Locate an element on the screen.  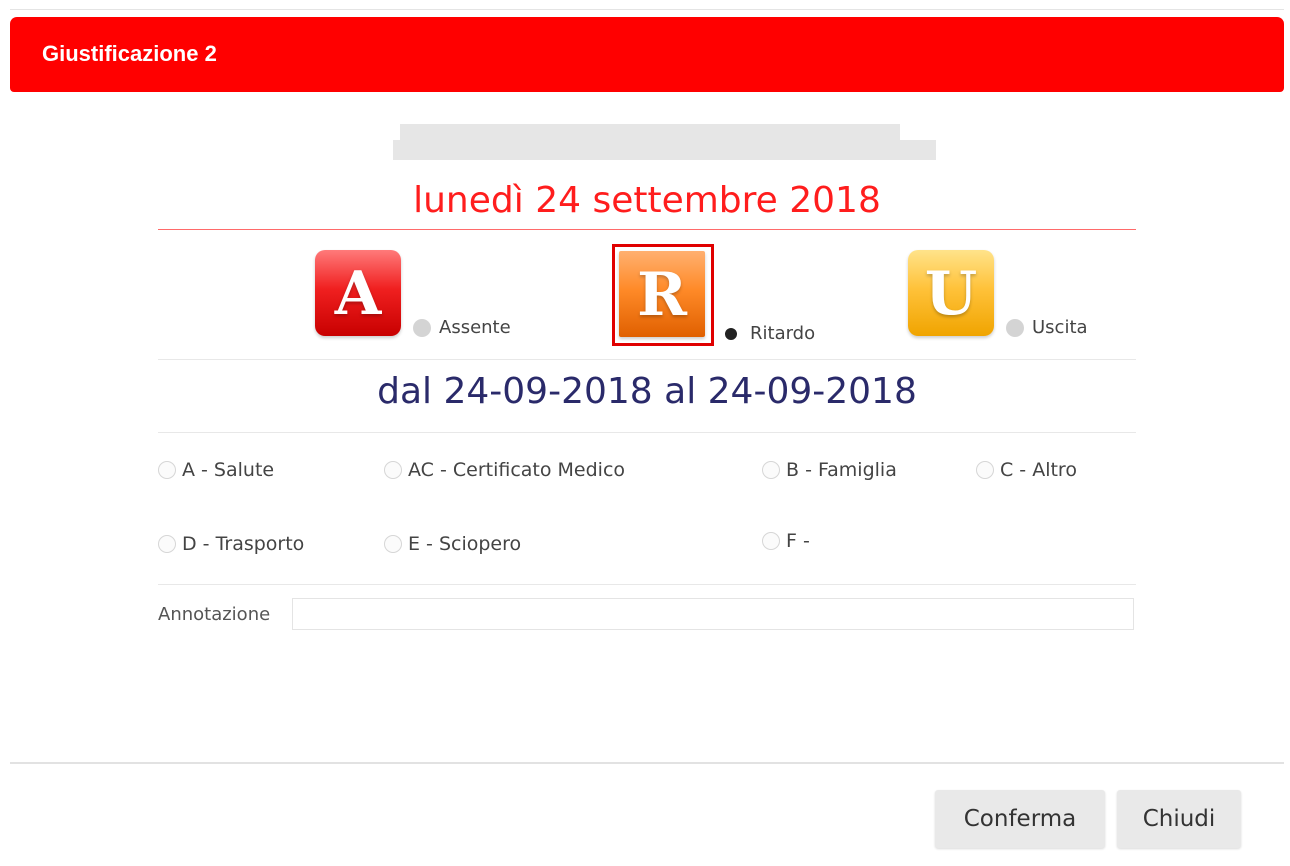
redacted-student-info is located at coordinates (664, 150).